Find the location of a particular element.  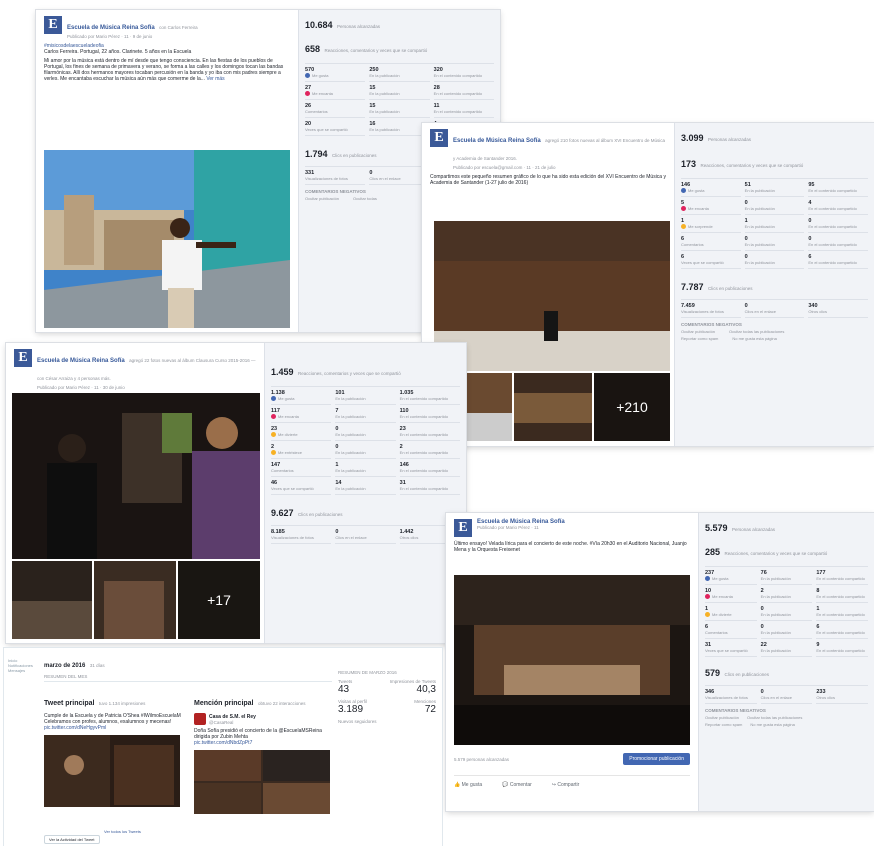

stat-cell: 27 Me encanta is located at coordinates (335, 91).